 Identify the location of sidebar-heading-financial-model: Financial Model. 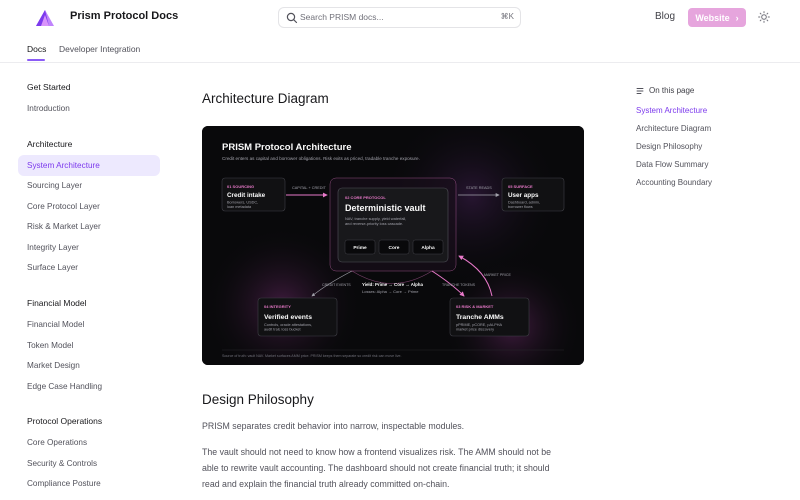
(57, 303).